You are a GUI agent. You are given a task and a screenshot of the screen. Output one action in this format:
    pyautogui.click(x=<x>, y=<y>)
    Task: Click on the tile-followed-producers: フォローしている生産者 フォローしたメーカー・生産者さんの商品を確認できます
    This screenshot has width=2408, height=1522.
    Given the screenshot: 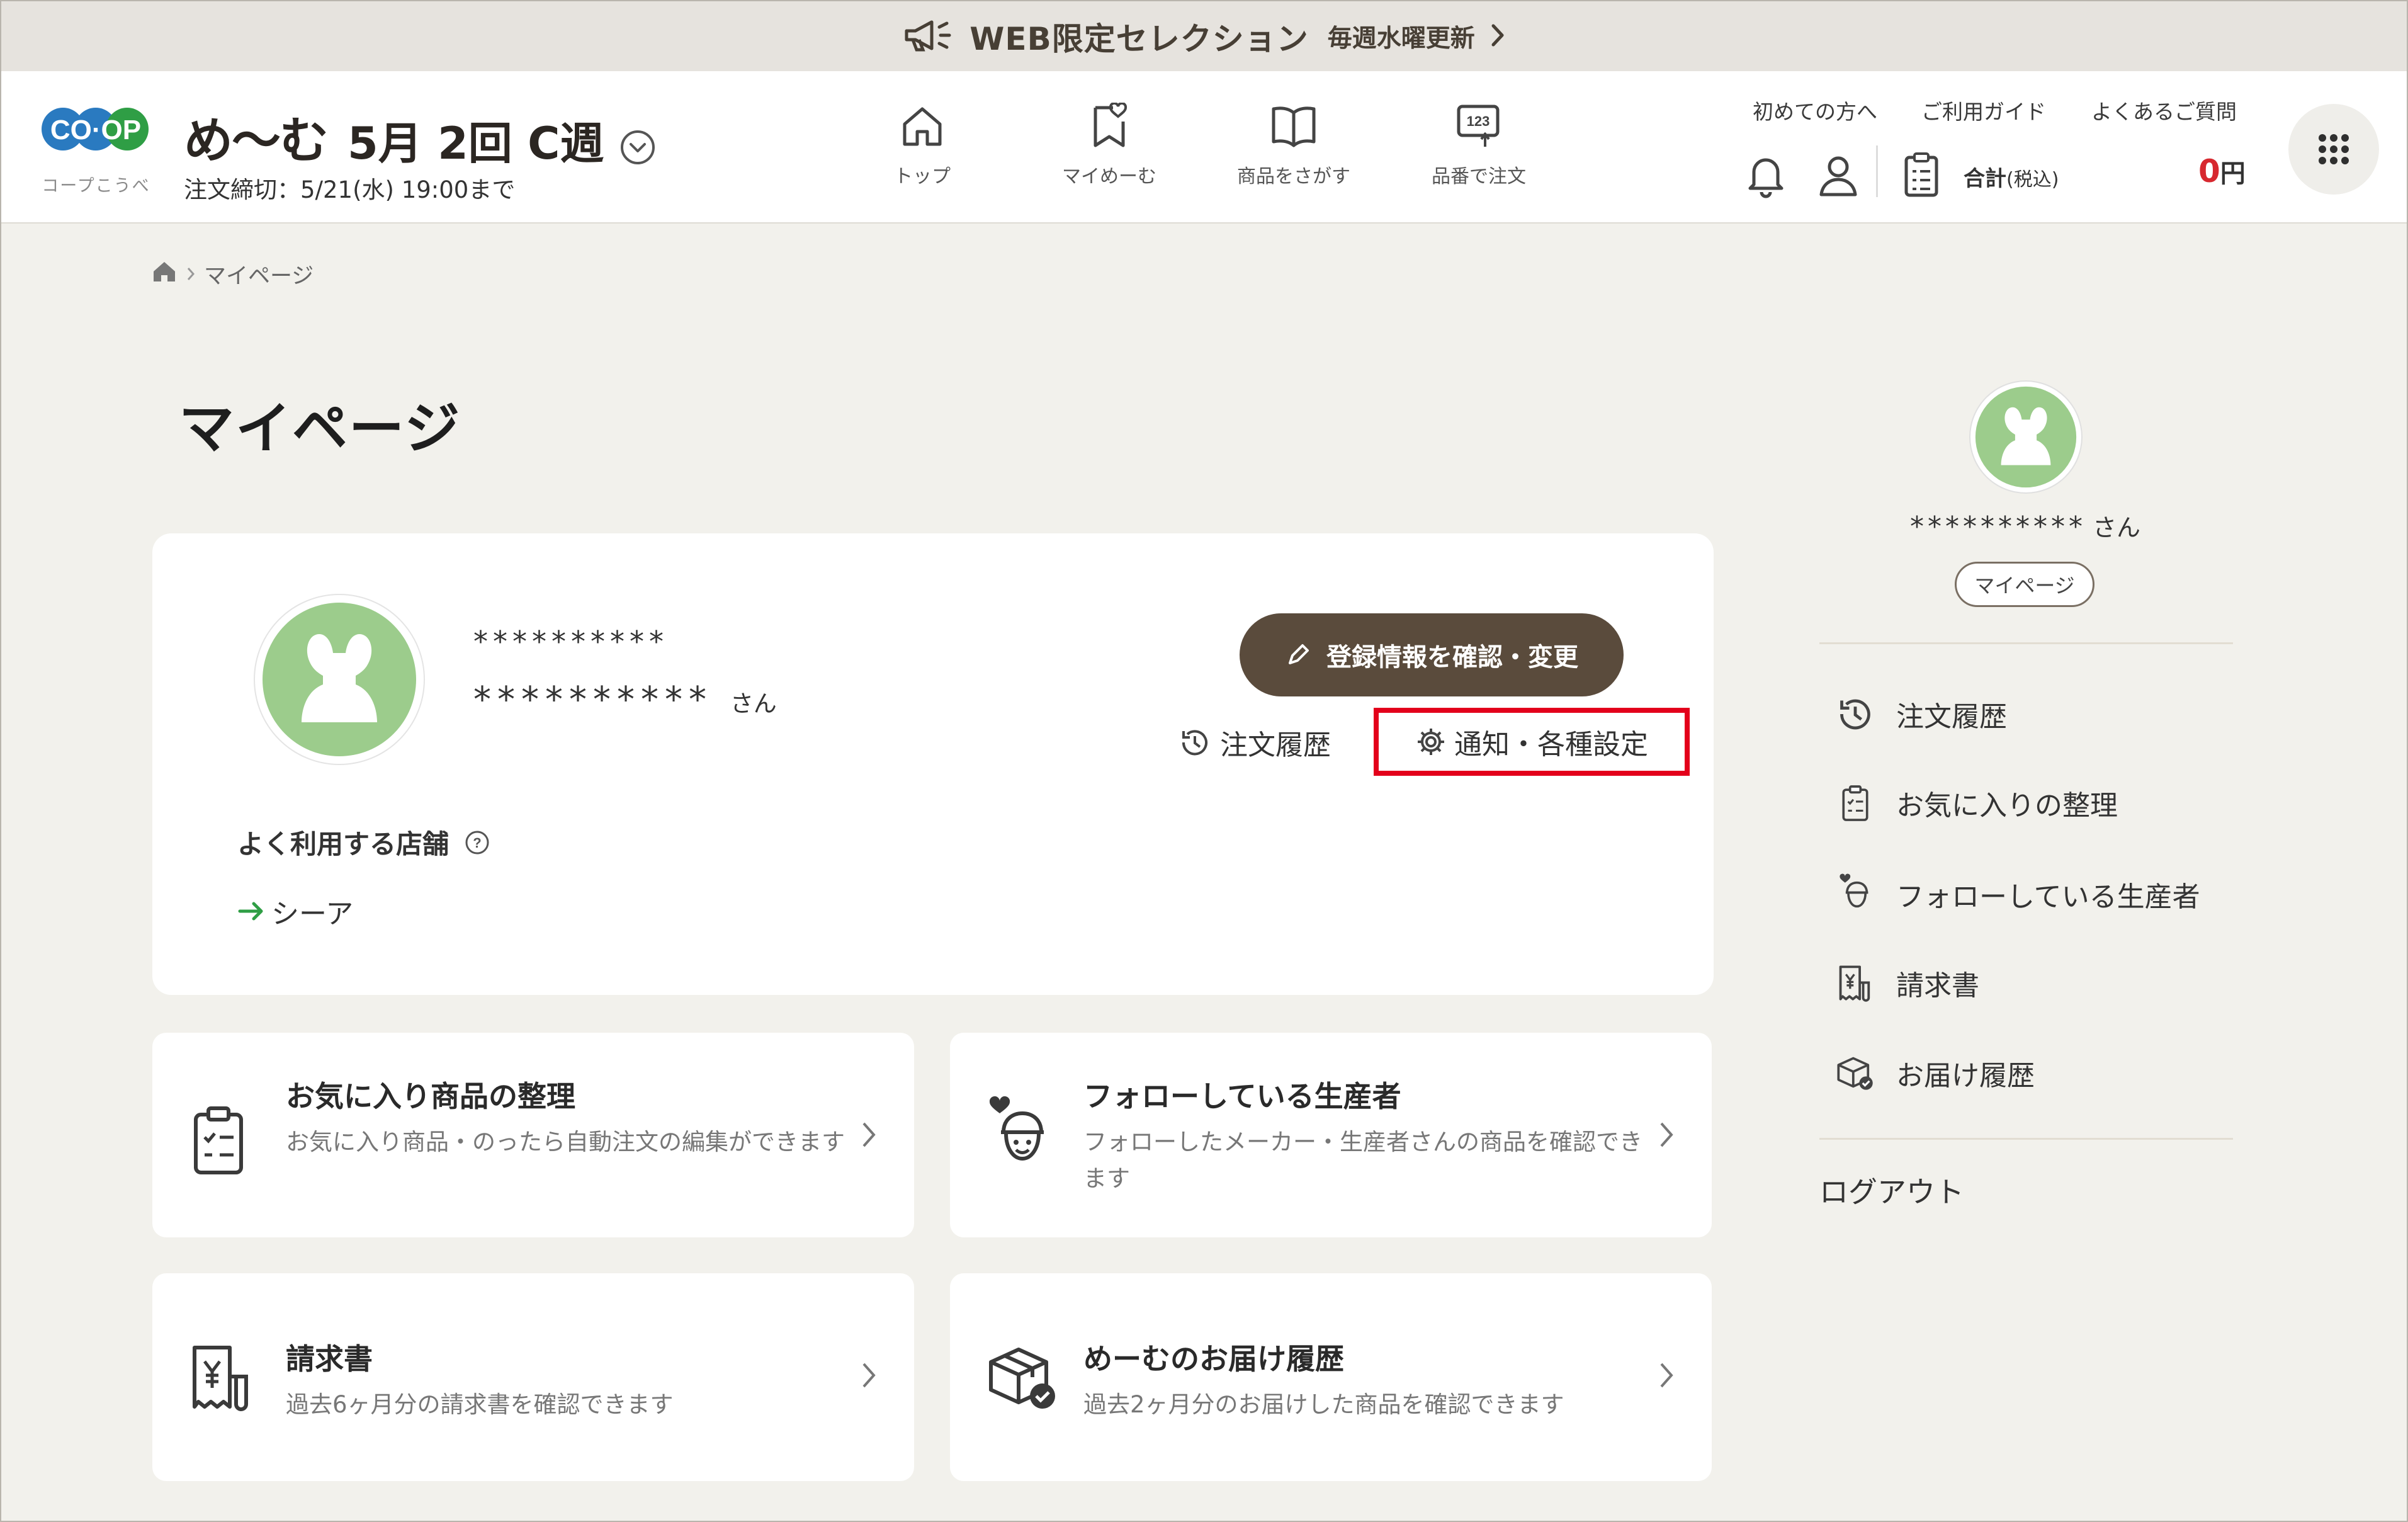 What is the action you would take?
    pyautogui.click(x=1331, y=1135)
    